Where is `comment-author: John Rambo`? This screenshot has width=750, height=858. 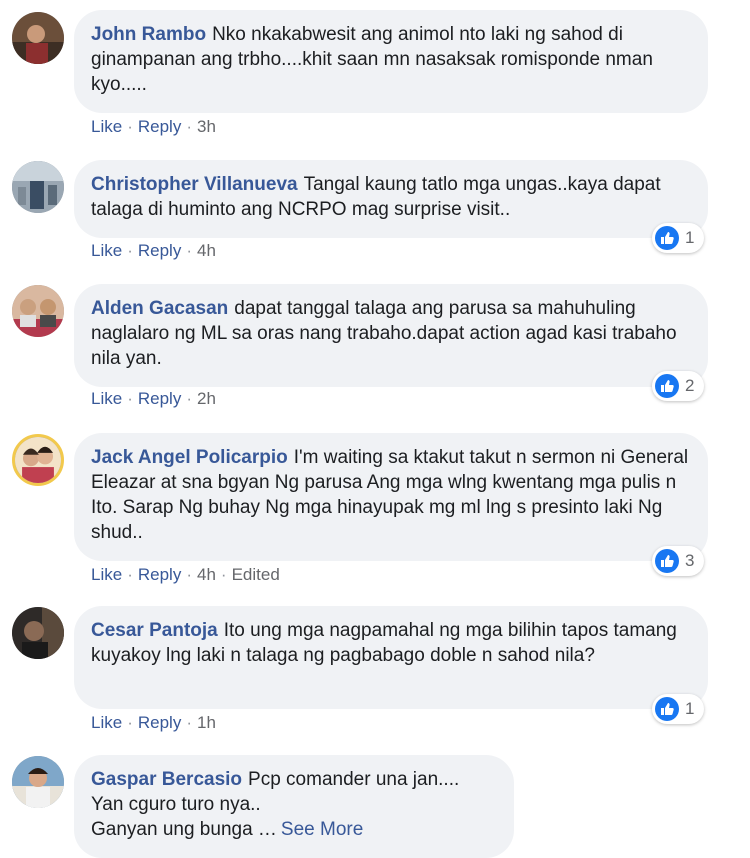
comment-author: John Rambo is located at coordinates (148, 34).